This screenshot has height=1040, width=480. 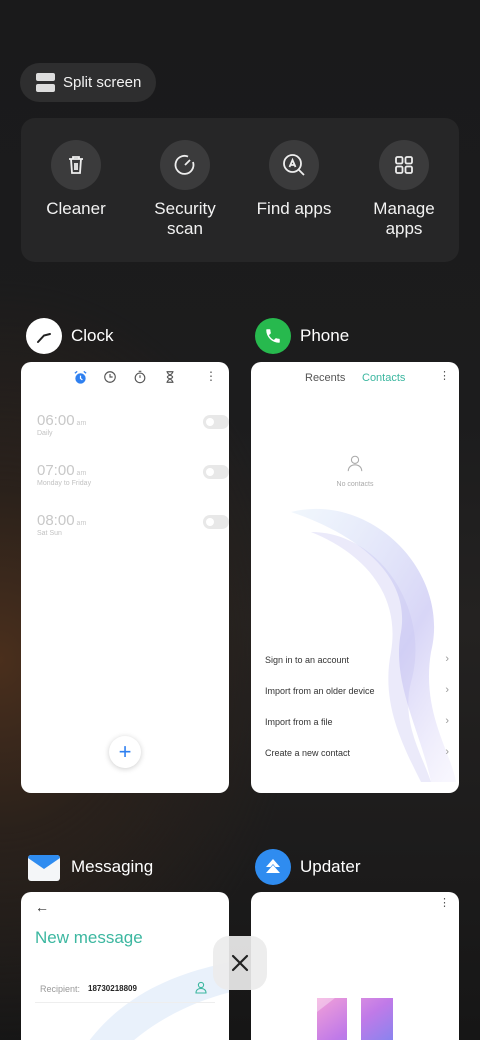 What do you see at coordinates (140, 379) in the screenshot?
I see `stopwatch-tab-icon` at bounding box center [140, 379].